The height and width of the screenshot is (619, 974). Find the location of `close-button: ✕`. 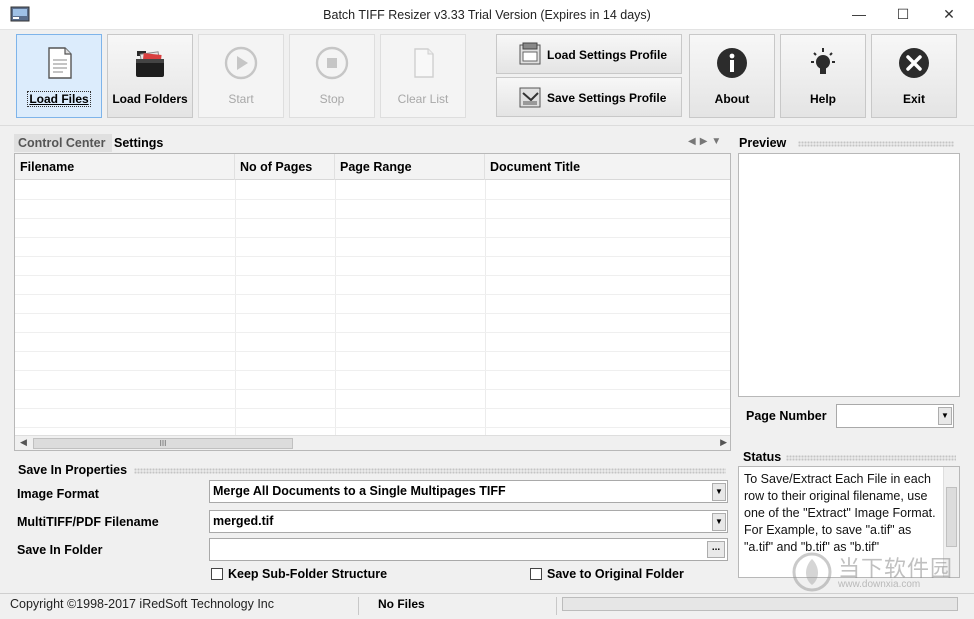

close-button: ✕ is located at coordinates (949, 15).